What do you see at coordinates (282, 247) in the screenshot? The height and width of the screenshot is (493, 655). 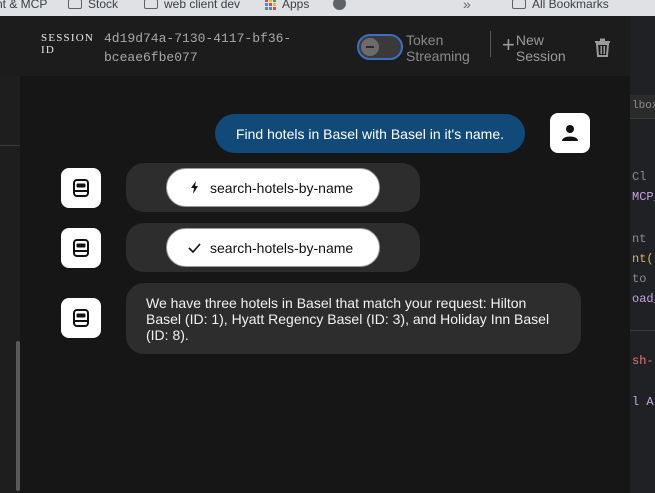 I see `tool-result-name: search-hotels-by-name` at bounding box center [282, 247].